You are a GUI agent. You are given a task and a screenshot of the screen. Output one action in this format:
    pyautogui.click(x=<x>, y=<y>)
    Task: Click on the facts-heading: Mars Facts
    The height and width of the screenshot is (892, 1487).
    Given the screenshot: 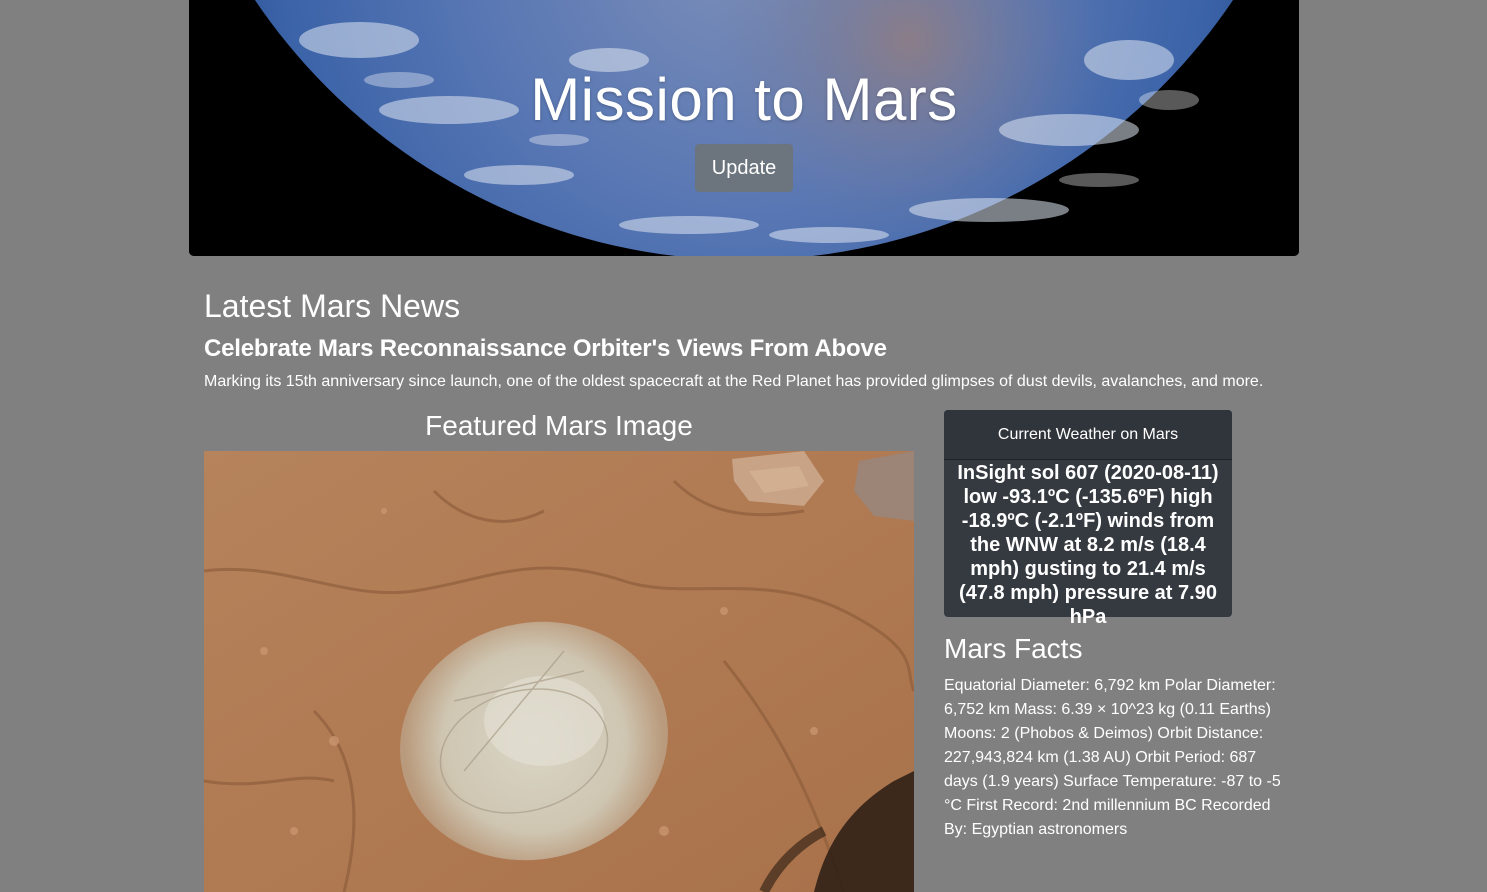 What is the action you would take?
    pyautogui.click(x=1013, y=648)
    